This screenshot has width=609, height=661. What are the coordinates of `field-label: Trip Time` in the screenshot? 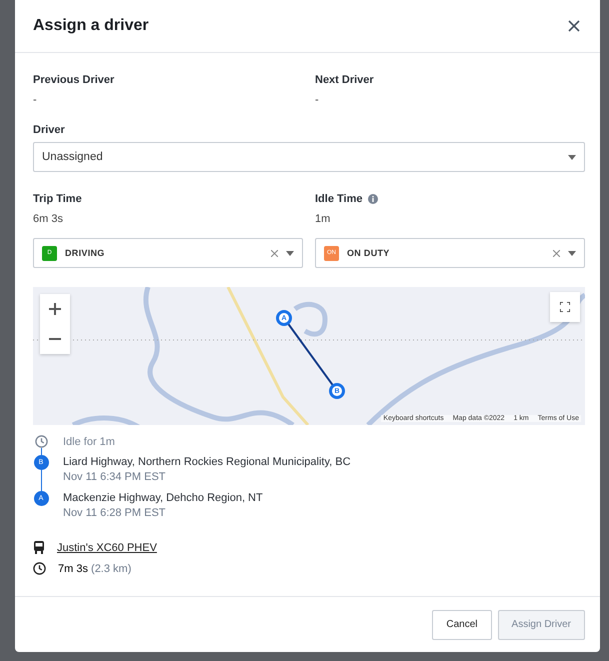 It's located at (58, 199).